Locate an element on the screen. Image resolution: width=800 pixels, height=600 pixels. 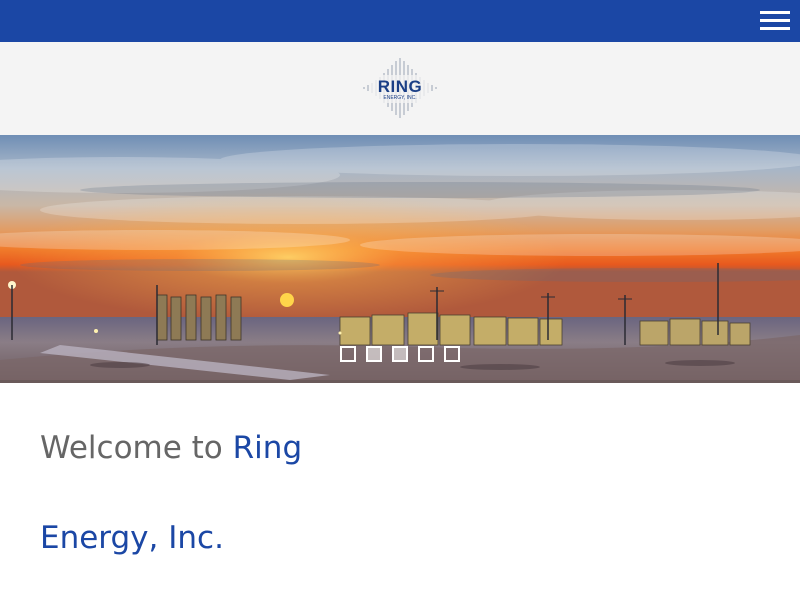
welcome-brand: Ring is located at coordinates (267, 448).